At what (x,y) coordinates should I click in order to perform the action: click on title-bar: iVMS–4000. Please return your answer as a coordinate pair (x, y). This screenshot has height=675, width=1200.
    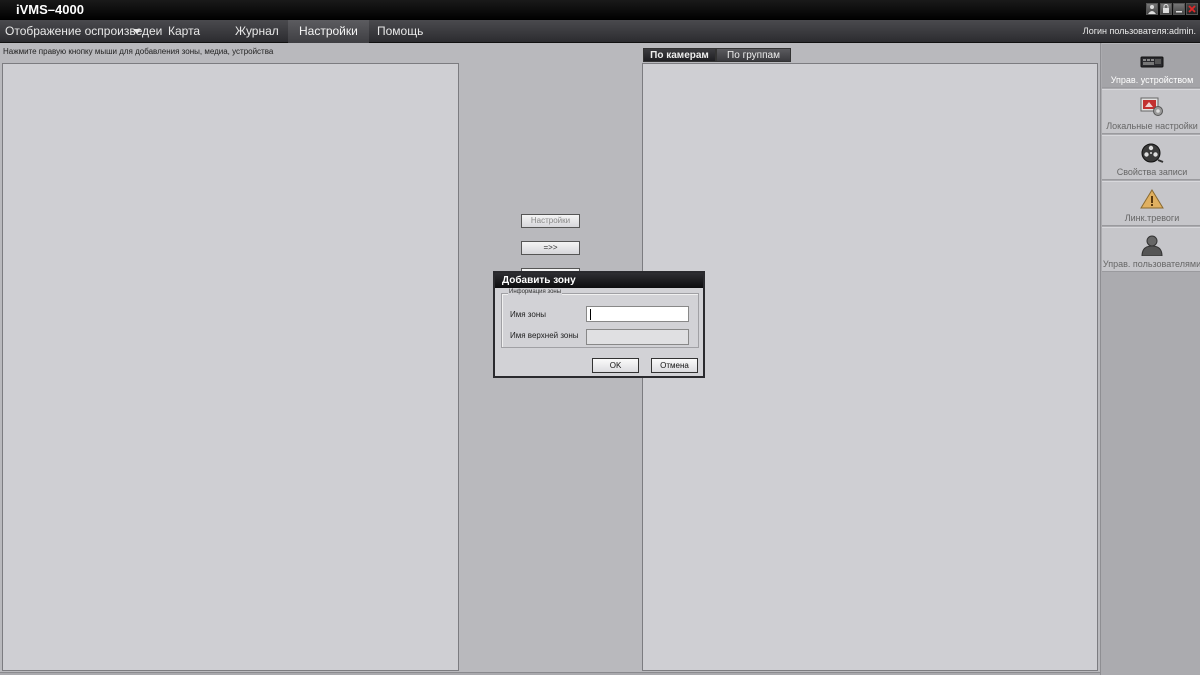
    Looking at the image, I should click on (600, 10).